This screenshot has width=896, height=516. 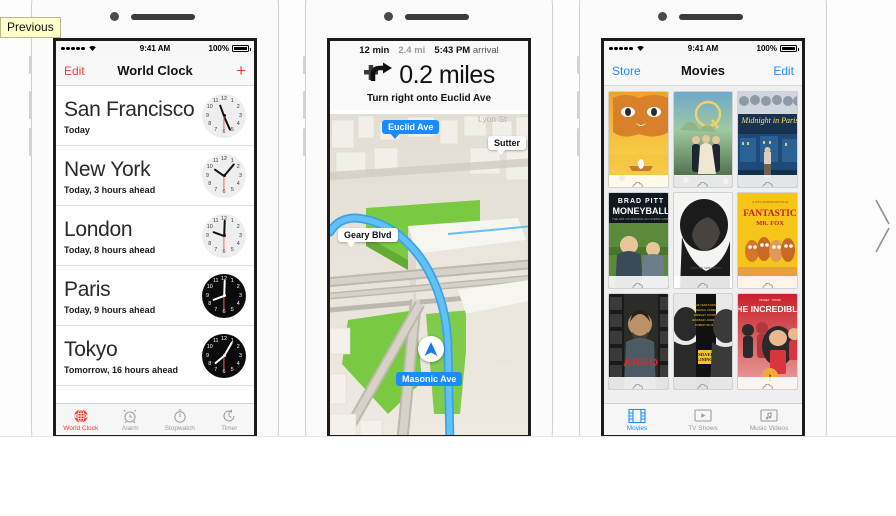 I want to click on tv-icon, so click(x=703, y=416).